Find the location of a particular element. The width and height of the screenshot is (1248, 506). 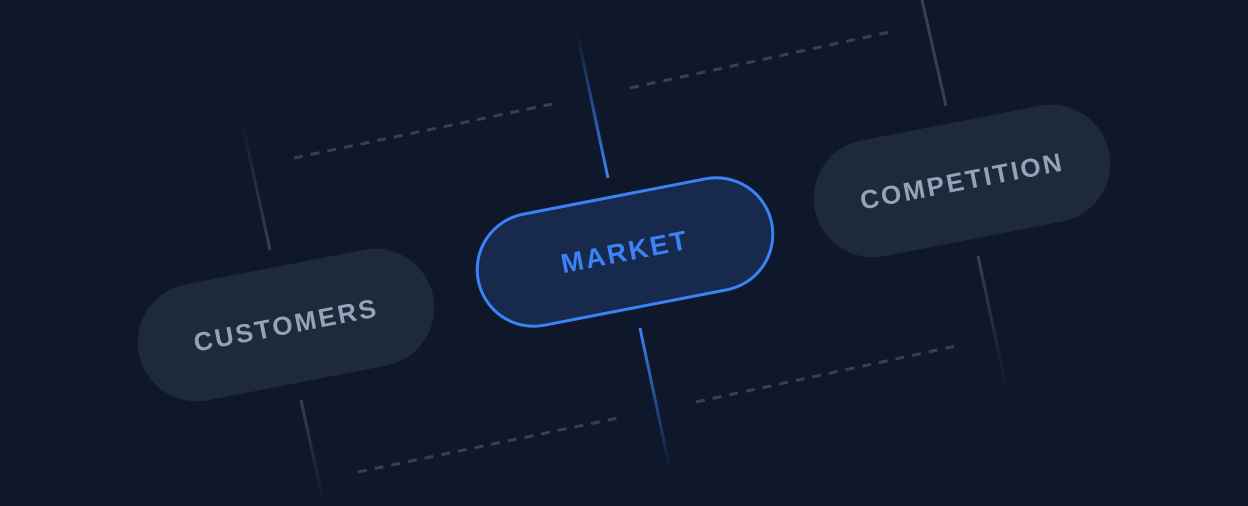

connector-market-bottom is located at coordinates (655, 399).